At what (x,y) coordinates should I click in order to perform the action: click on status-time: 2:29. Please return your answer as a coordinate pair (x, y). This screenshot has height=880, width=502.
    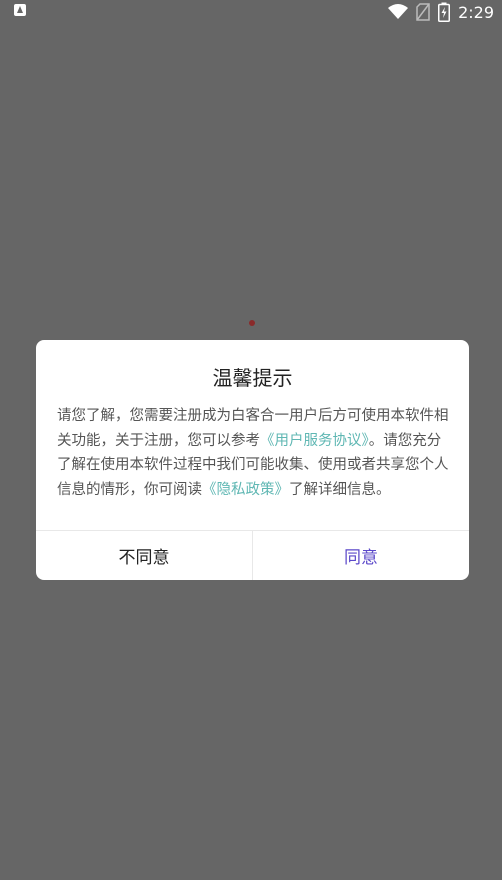
    Looking at the image, I should click on (476, 12).